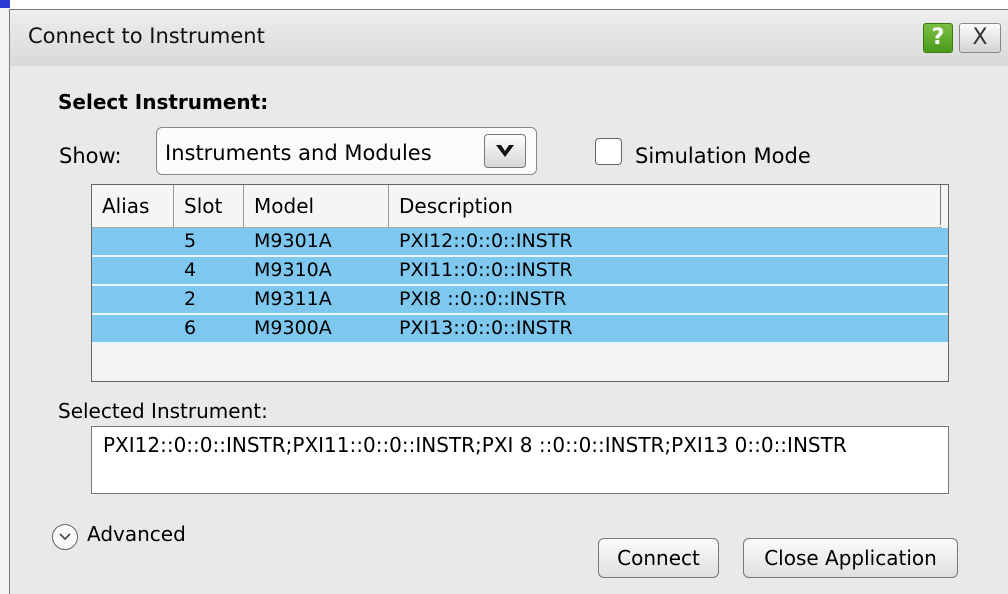 This screenshot has height=594, width=1008. Describe the element at coordinates (723, 156) in the screenshot. I see `simulation-mode-label: Simulation Mode` at that location.